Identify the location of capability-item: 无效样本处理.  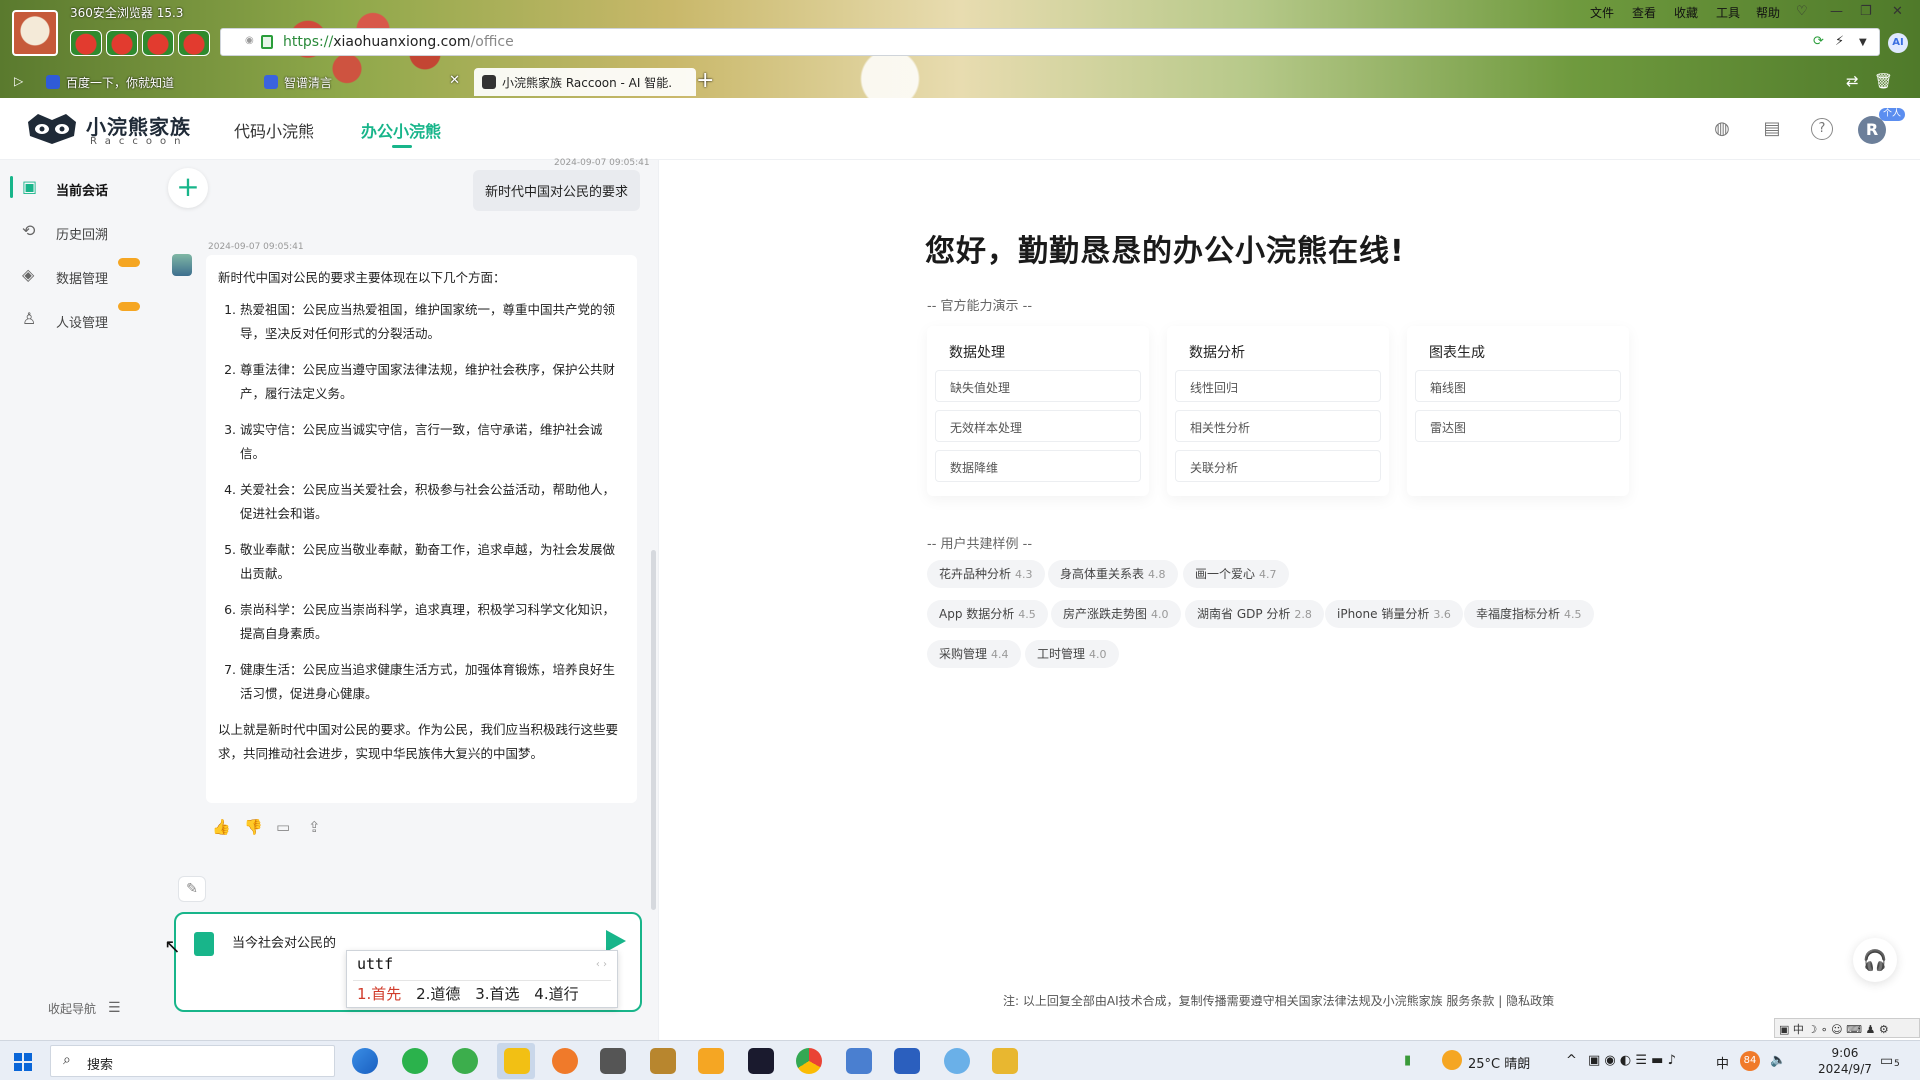
(1038, 426).